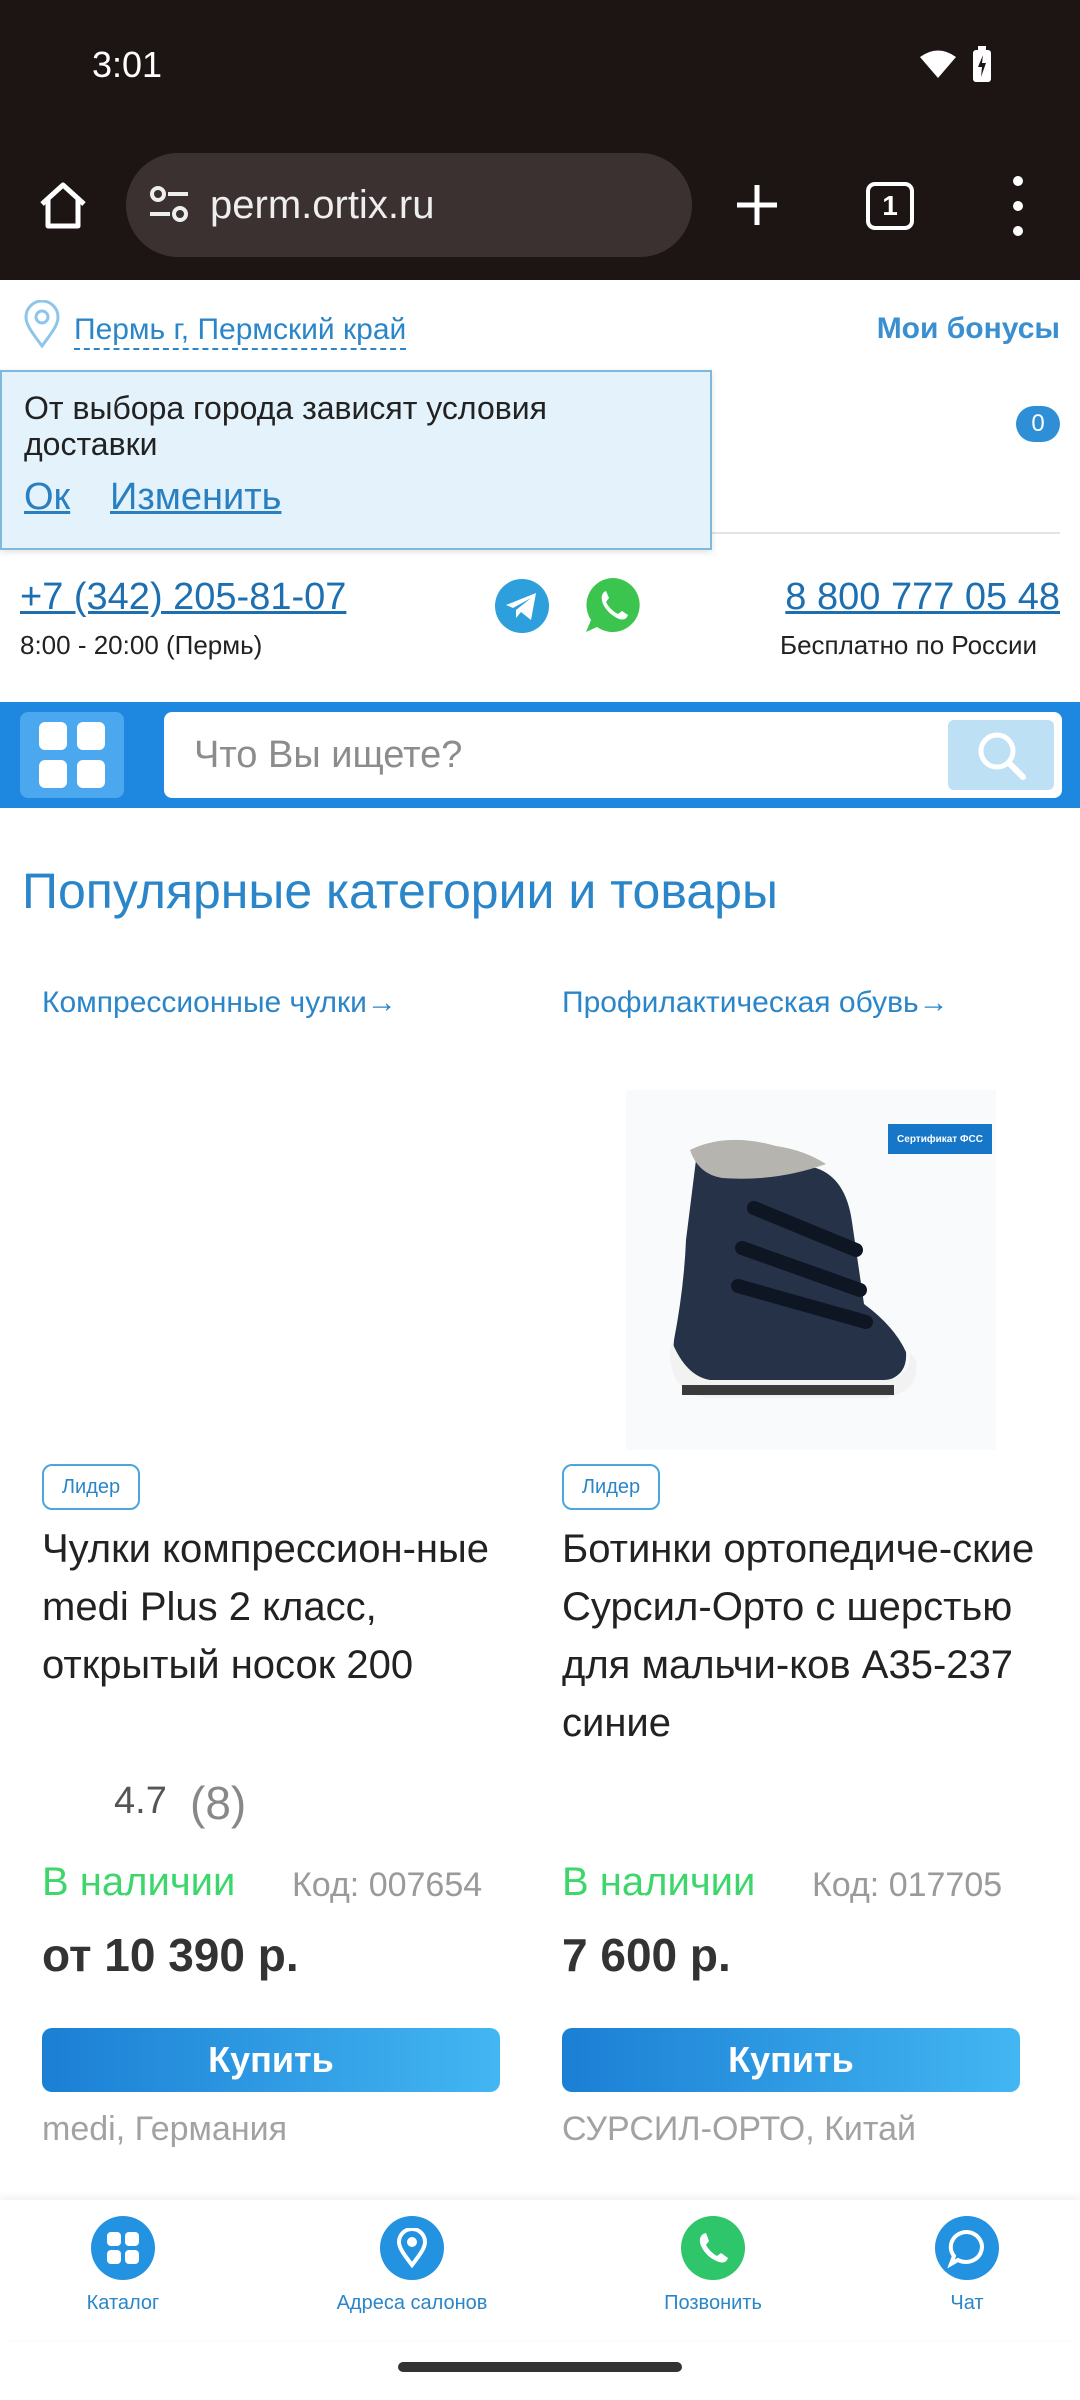 The width and height of the screenshot is (1080, 2400). Describe the element at coordinates (195, 497) in the screenshot. I see `popup-change-link: Изменить` at that location.